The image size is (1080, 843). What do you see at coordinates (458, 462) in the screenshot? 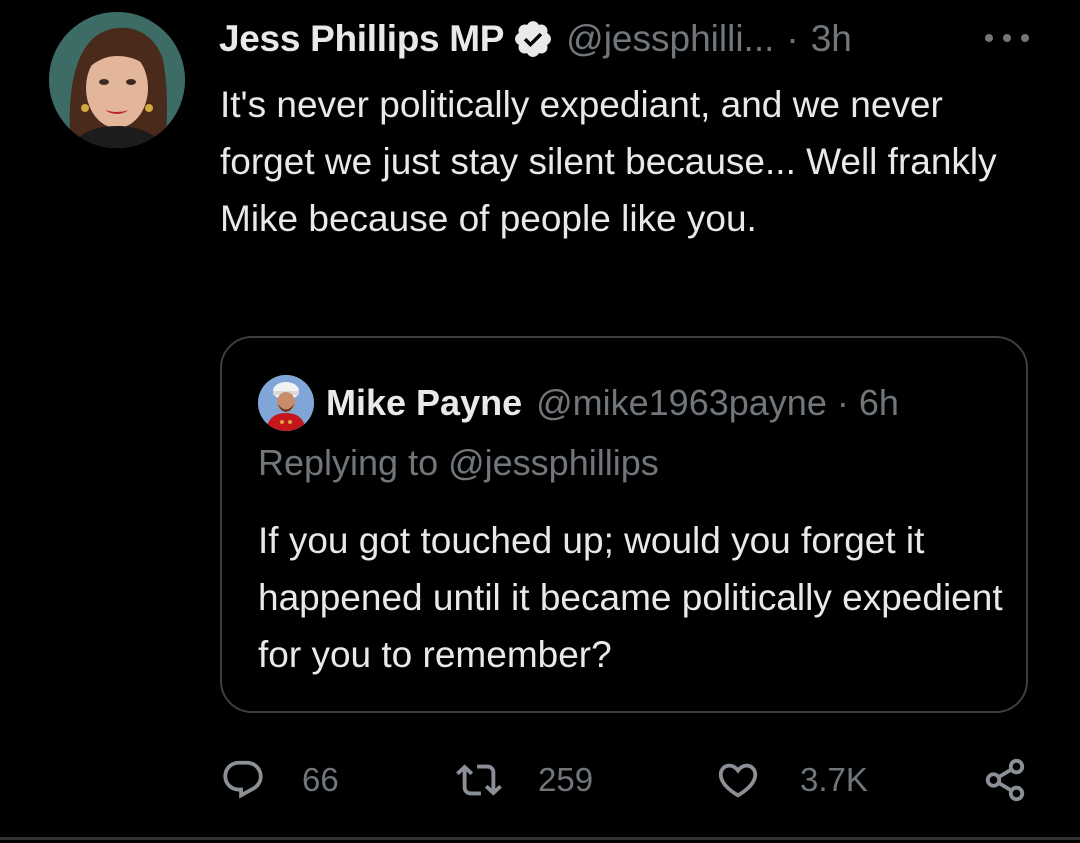
I see `replying-to-label: Replying to @jessphillips` at bounding box center [458, 462].